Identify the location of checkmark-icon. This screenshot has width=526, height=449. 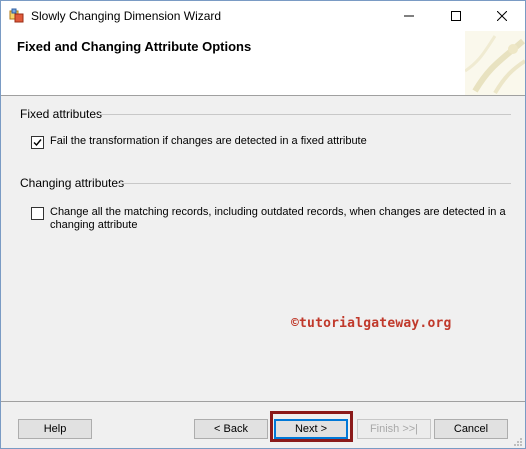
(37, 143).